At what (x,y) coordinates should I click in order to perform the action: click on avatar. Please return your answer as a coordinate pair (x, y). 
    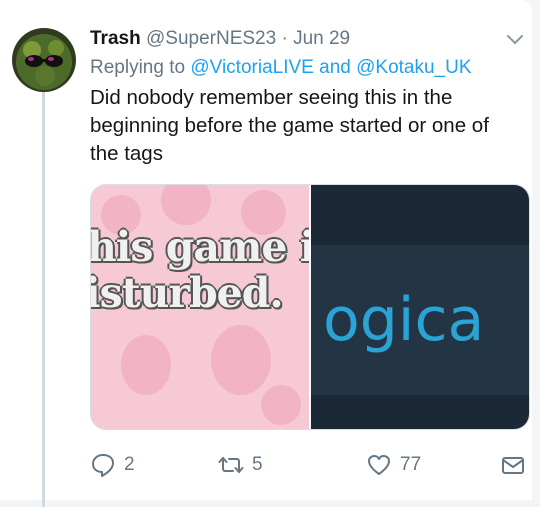
    Looking at the image, I should click on (44, 60).